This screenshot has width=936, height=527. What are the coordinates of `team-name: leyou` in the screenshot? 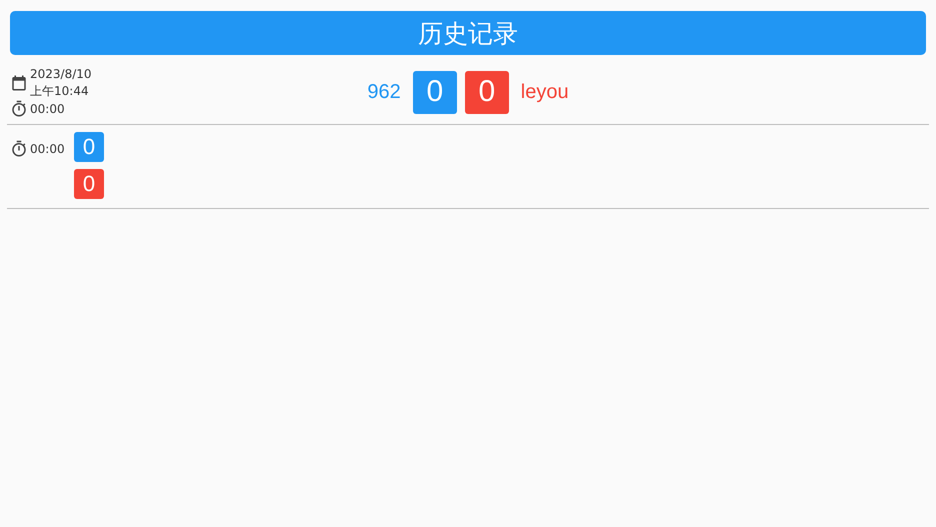 It's located at (544, 92).